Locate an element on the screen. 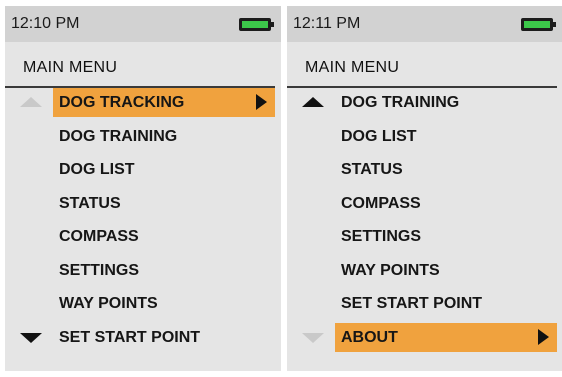 This screenshot has width=562, height=377. menu-item-label: ABOUT is located at coordinates (369, 337).